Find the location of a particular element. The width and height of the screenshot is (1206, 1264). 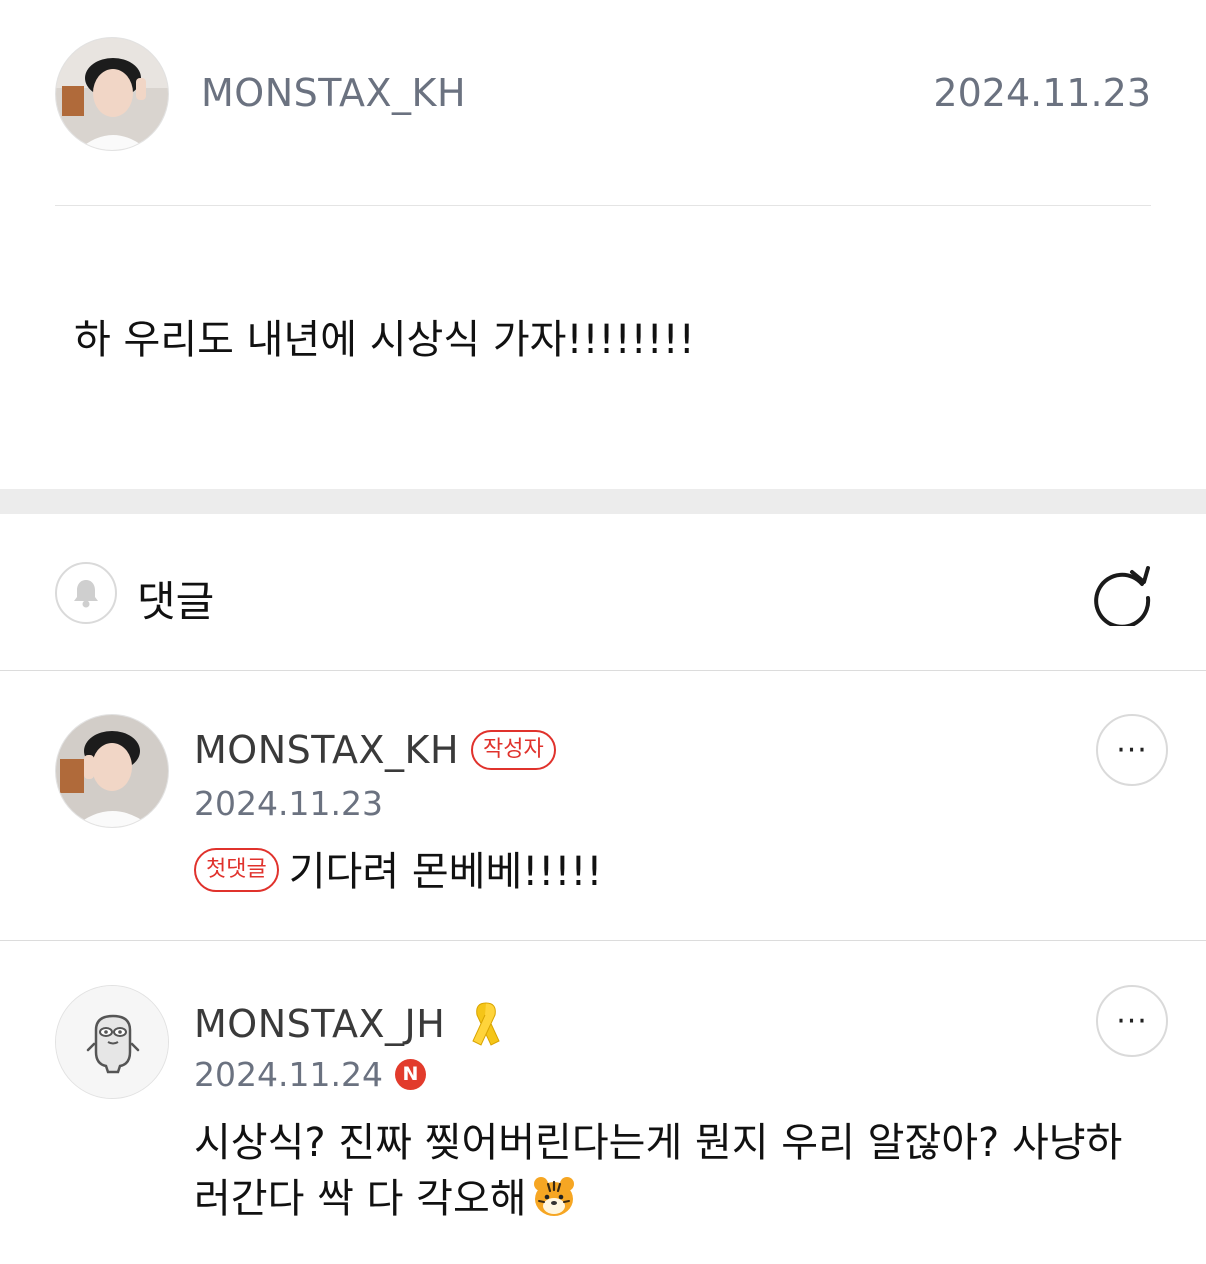

comment-date: 2024.11.24 N is located at coordinates (310, 1074).